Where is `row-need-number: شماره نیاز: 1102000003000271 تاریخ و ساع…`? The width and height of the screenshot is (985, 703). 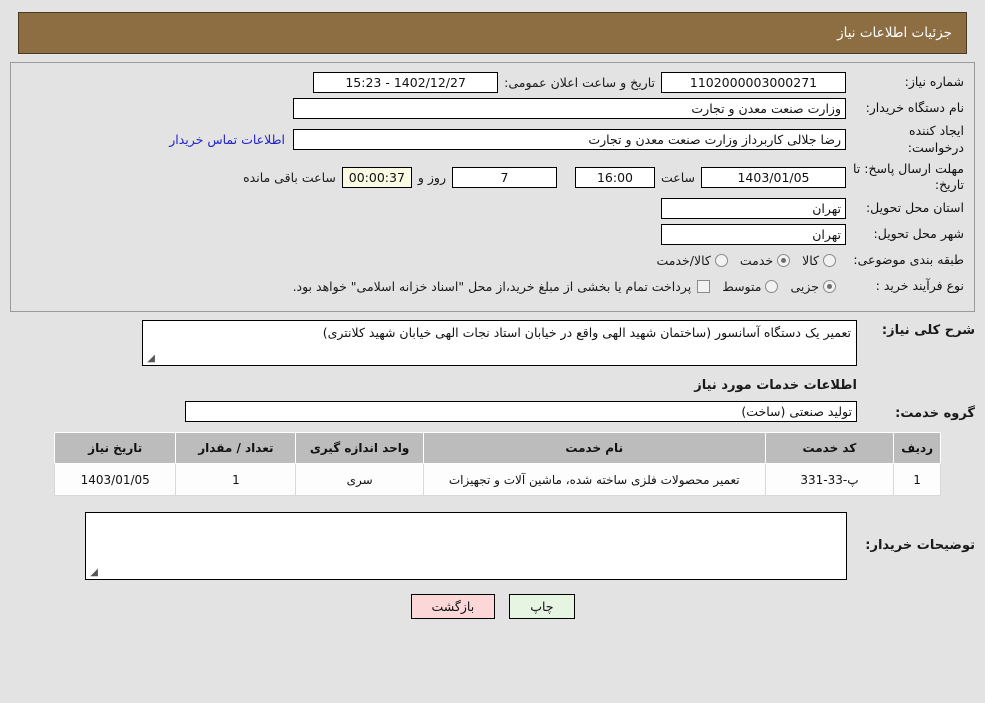 row-need-number: شماره نیاز: 1102000003000271 تاریخ و ساع… is located at coordinates (492, 82).